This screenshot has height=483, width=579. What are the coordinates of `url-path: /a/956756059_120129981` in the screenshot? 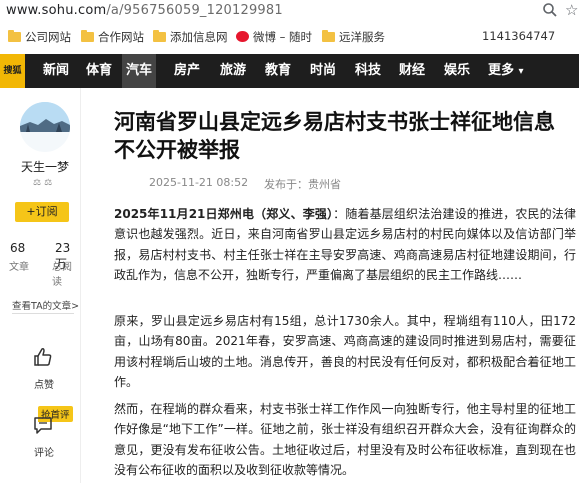 It's located at (194, 10).